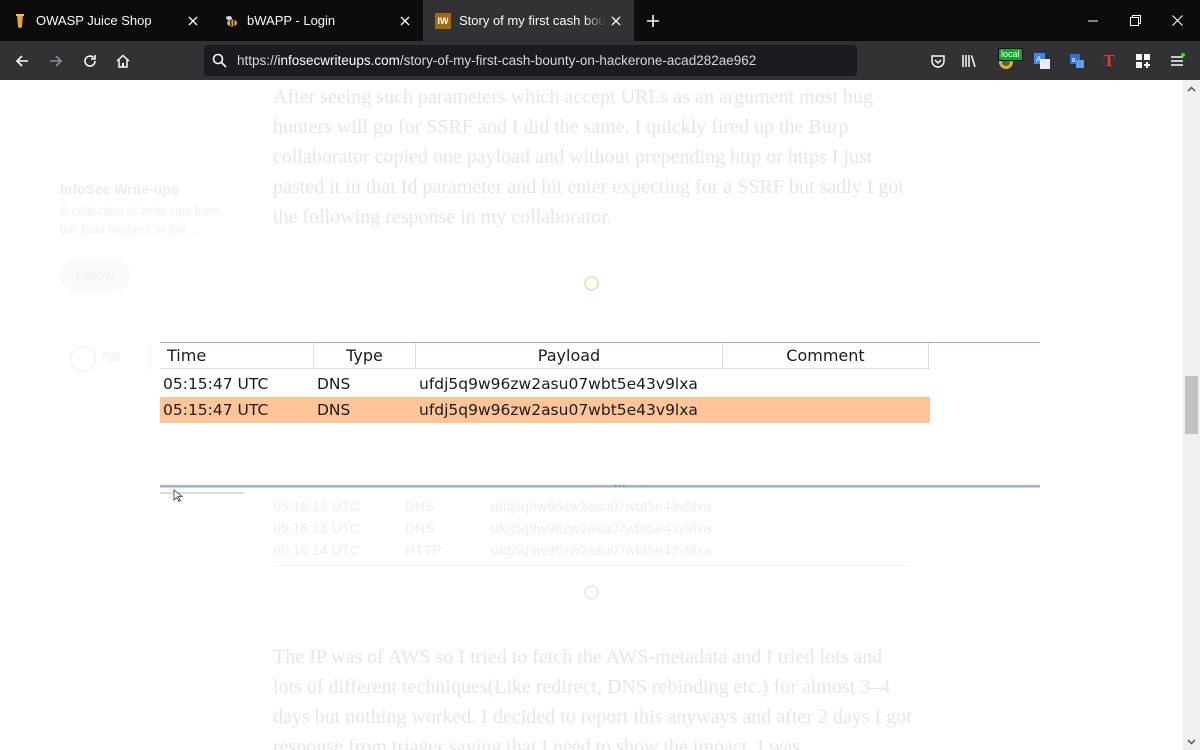 This screenshot has width=1200, height=750. Describe the element at coordinates (22, 61) in the screenshot. I see `back-button` at that location.